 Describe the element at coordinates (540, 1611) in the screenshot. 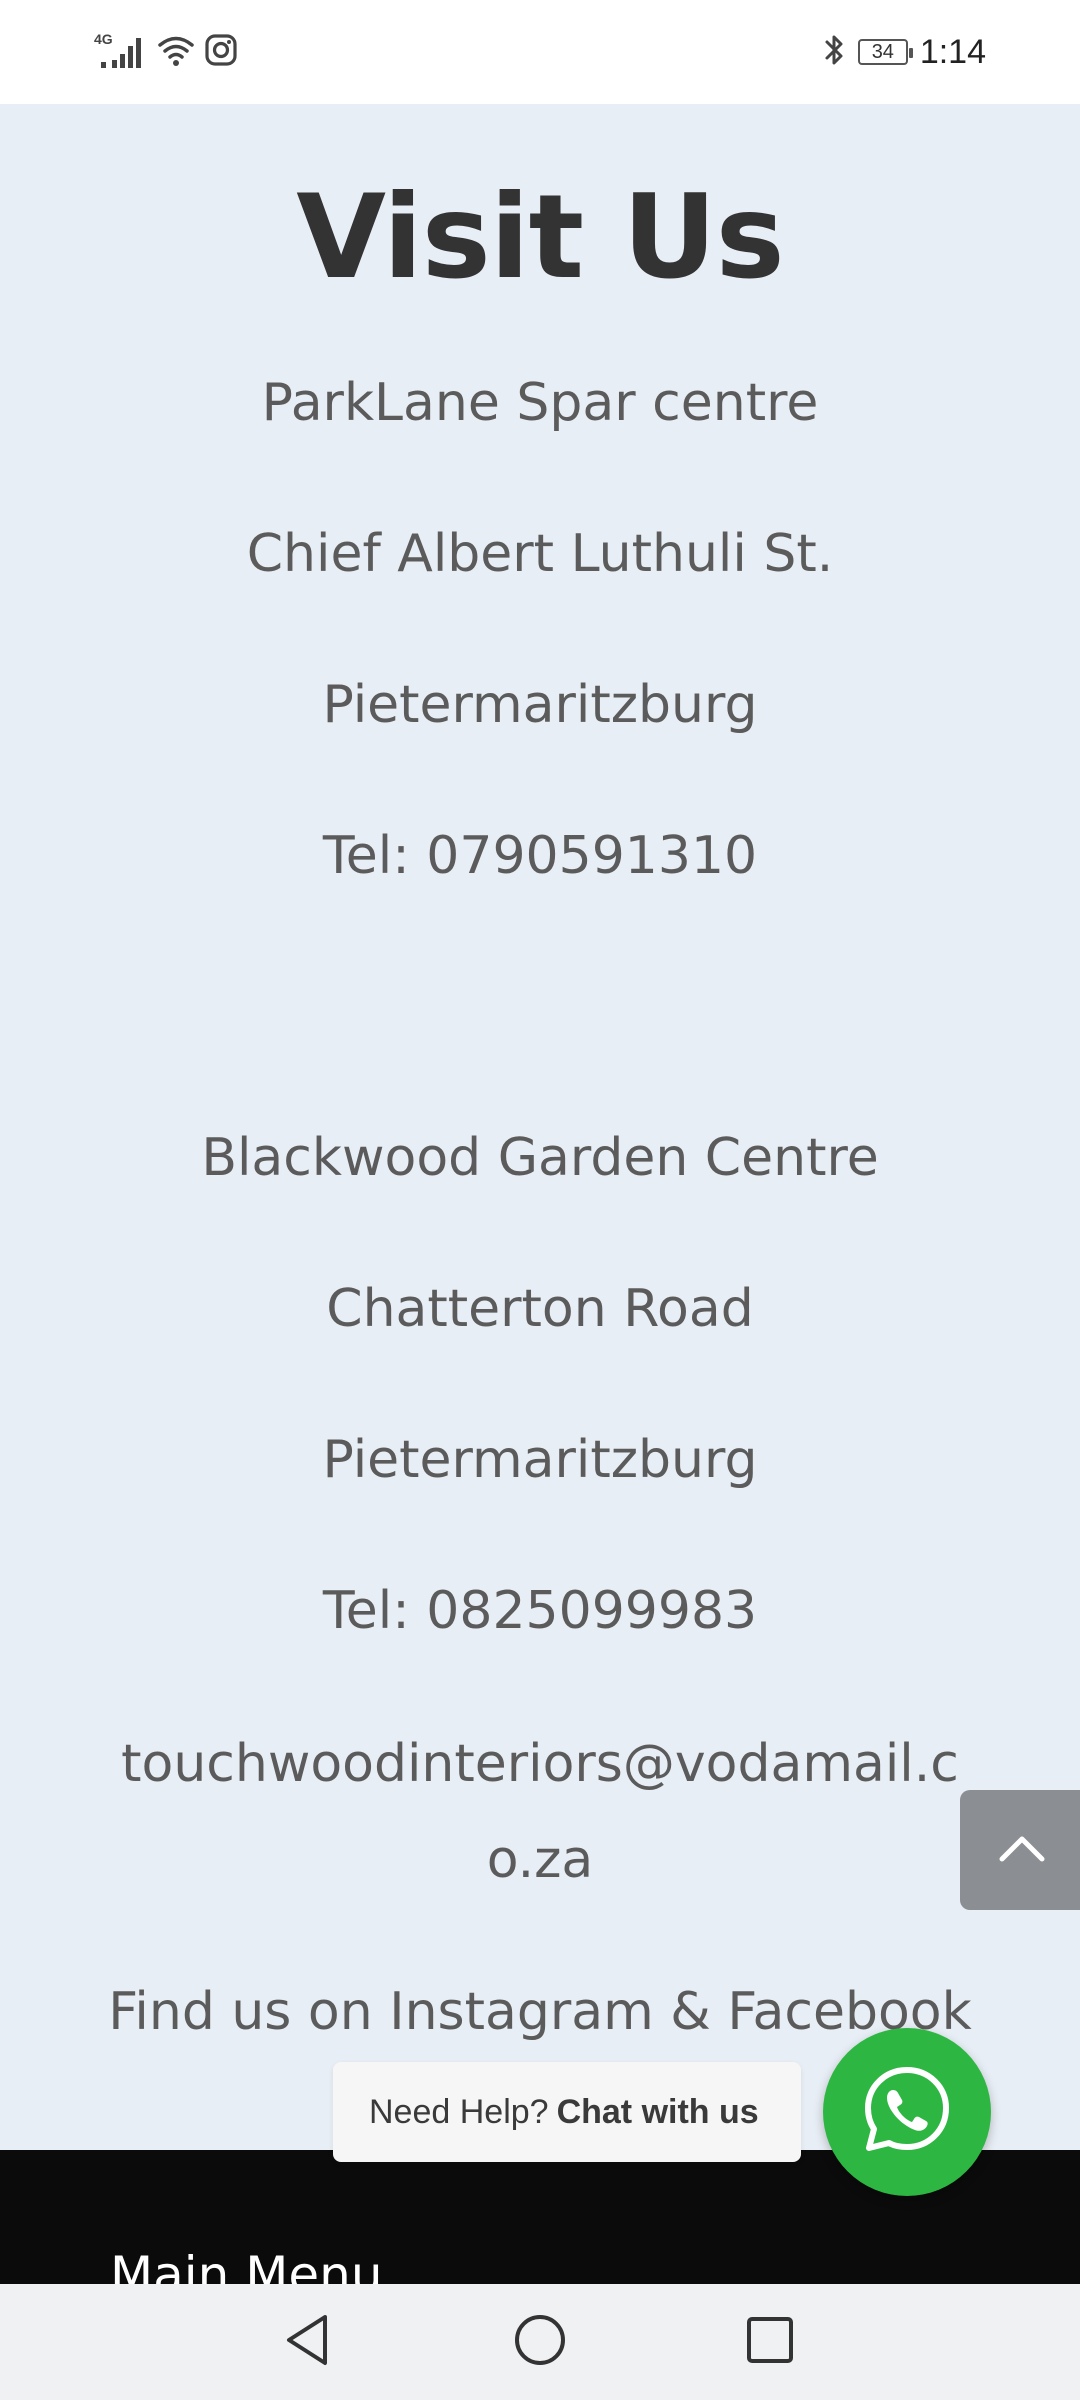

I see `location-2-phone: Tel: 0825099983` at that location.